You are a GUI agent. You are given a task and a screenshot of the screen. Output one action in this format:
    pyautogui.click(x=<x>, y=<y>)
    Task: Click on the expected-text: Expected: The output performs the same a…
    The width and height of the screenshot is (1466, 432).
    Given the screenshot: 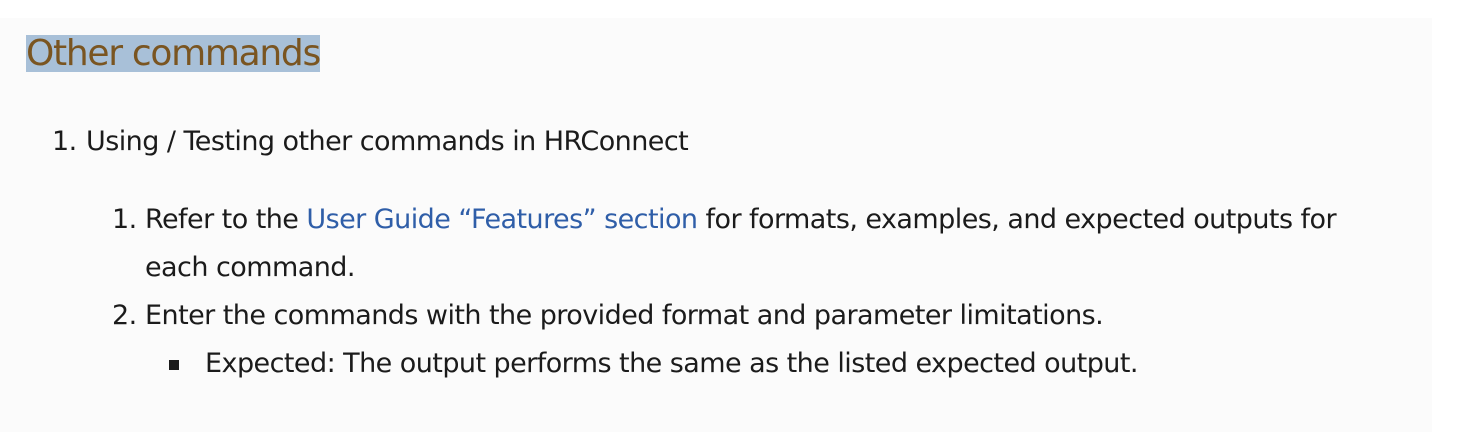 What is the action you would take?
    pyautogui.click(x=671, y=363)
    